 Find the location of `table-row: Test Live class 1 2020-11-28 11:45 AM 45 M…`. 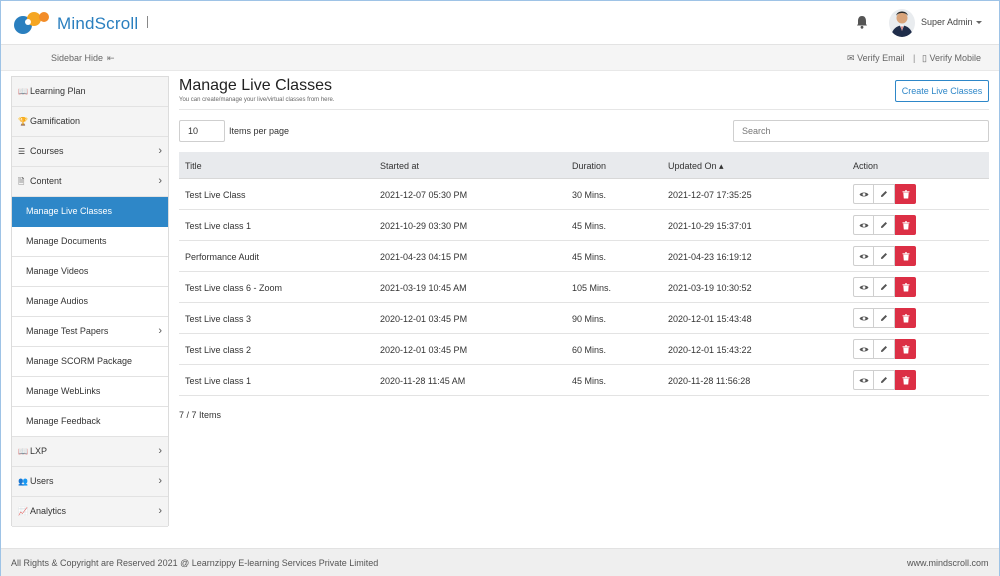

table-row: Test Live class 1 2020-11-28 11:45 AM 45 M… is located at coordinates (584, 380).